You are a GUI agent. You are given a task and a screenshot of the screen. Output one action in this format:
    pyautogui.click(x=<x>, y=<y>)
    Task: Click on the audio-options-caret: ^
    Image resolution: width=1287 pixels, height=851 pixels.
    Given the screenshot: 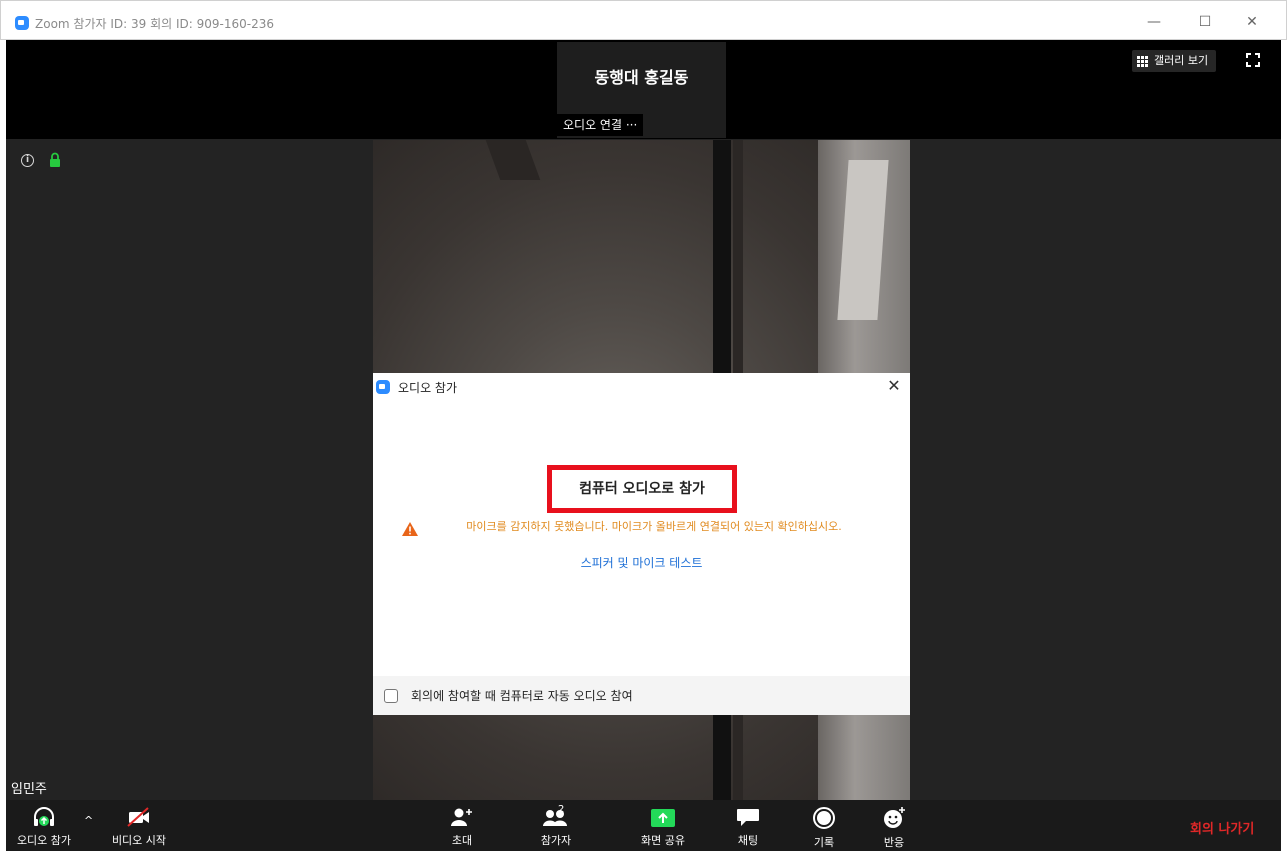 What is the action you would take?
    pyautogui.click(x=88, y=820)
    